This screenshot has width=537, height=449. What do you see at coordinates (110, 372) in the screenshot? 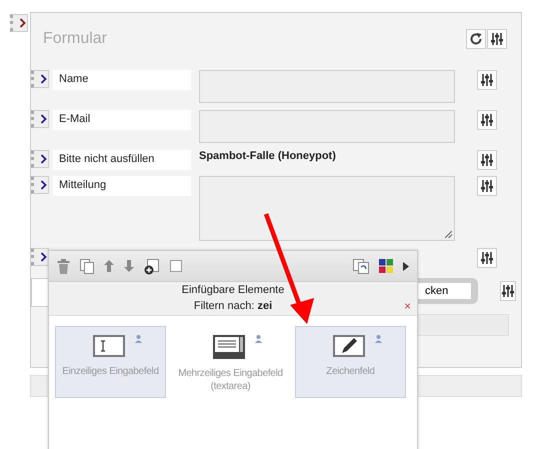
I see `tile-label: Einzeiliges Eingabefeld` at bounding box center [110, 372].